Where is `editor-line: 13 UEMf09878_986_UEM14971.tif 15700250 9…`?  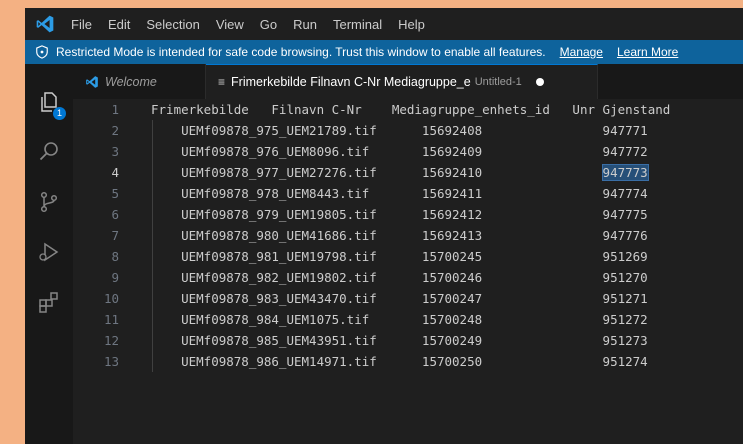 editor-line: 13 UEMf09878_986_UEM14971.tif 15700250 9… is located at coordinates (408, 361).